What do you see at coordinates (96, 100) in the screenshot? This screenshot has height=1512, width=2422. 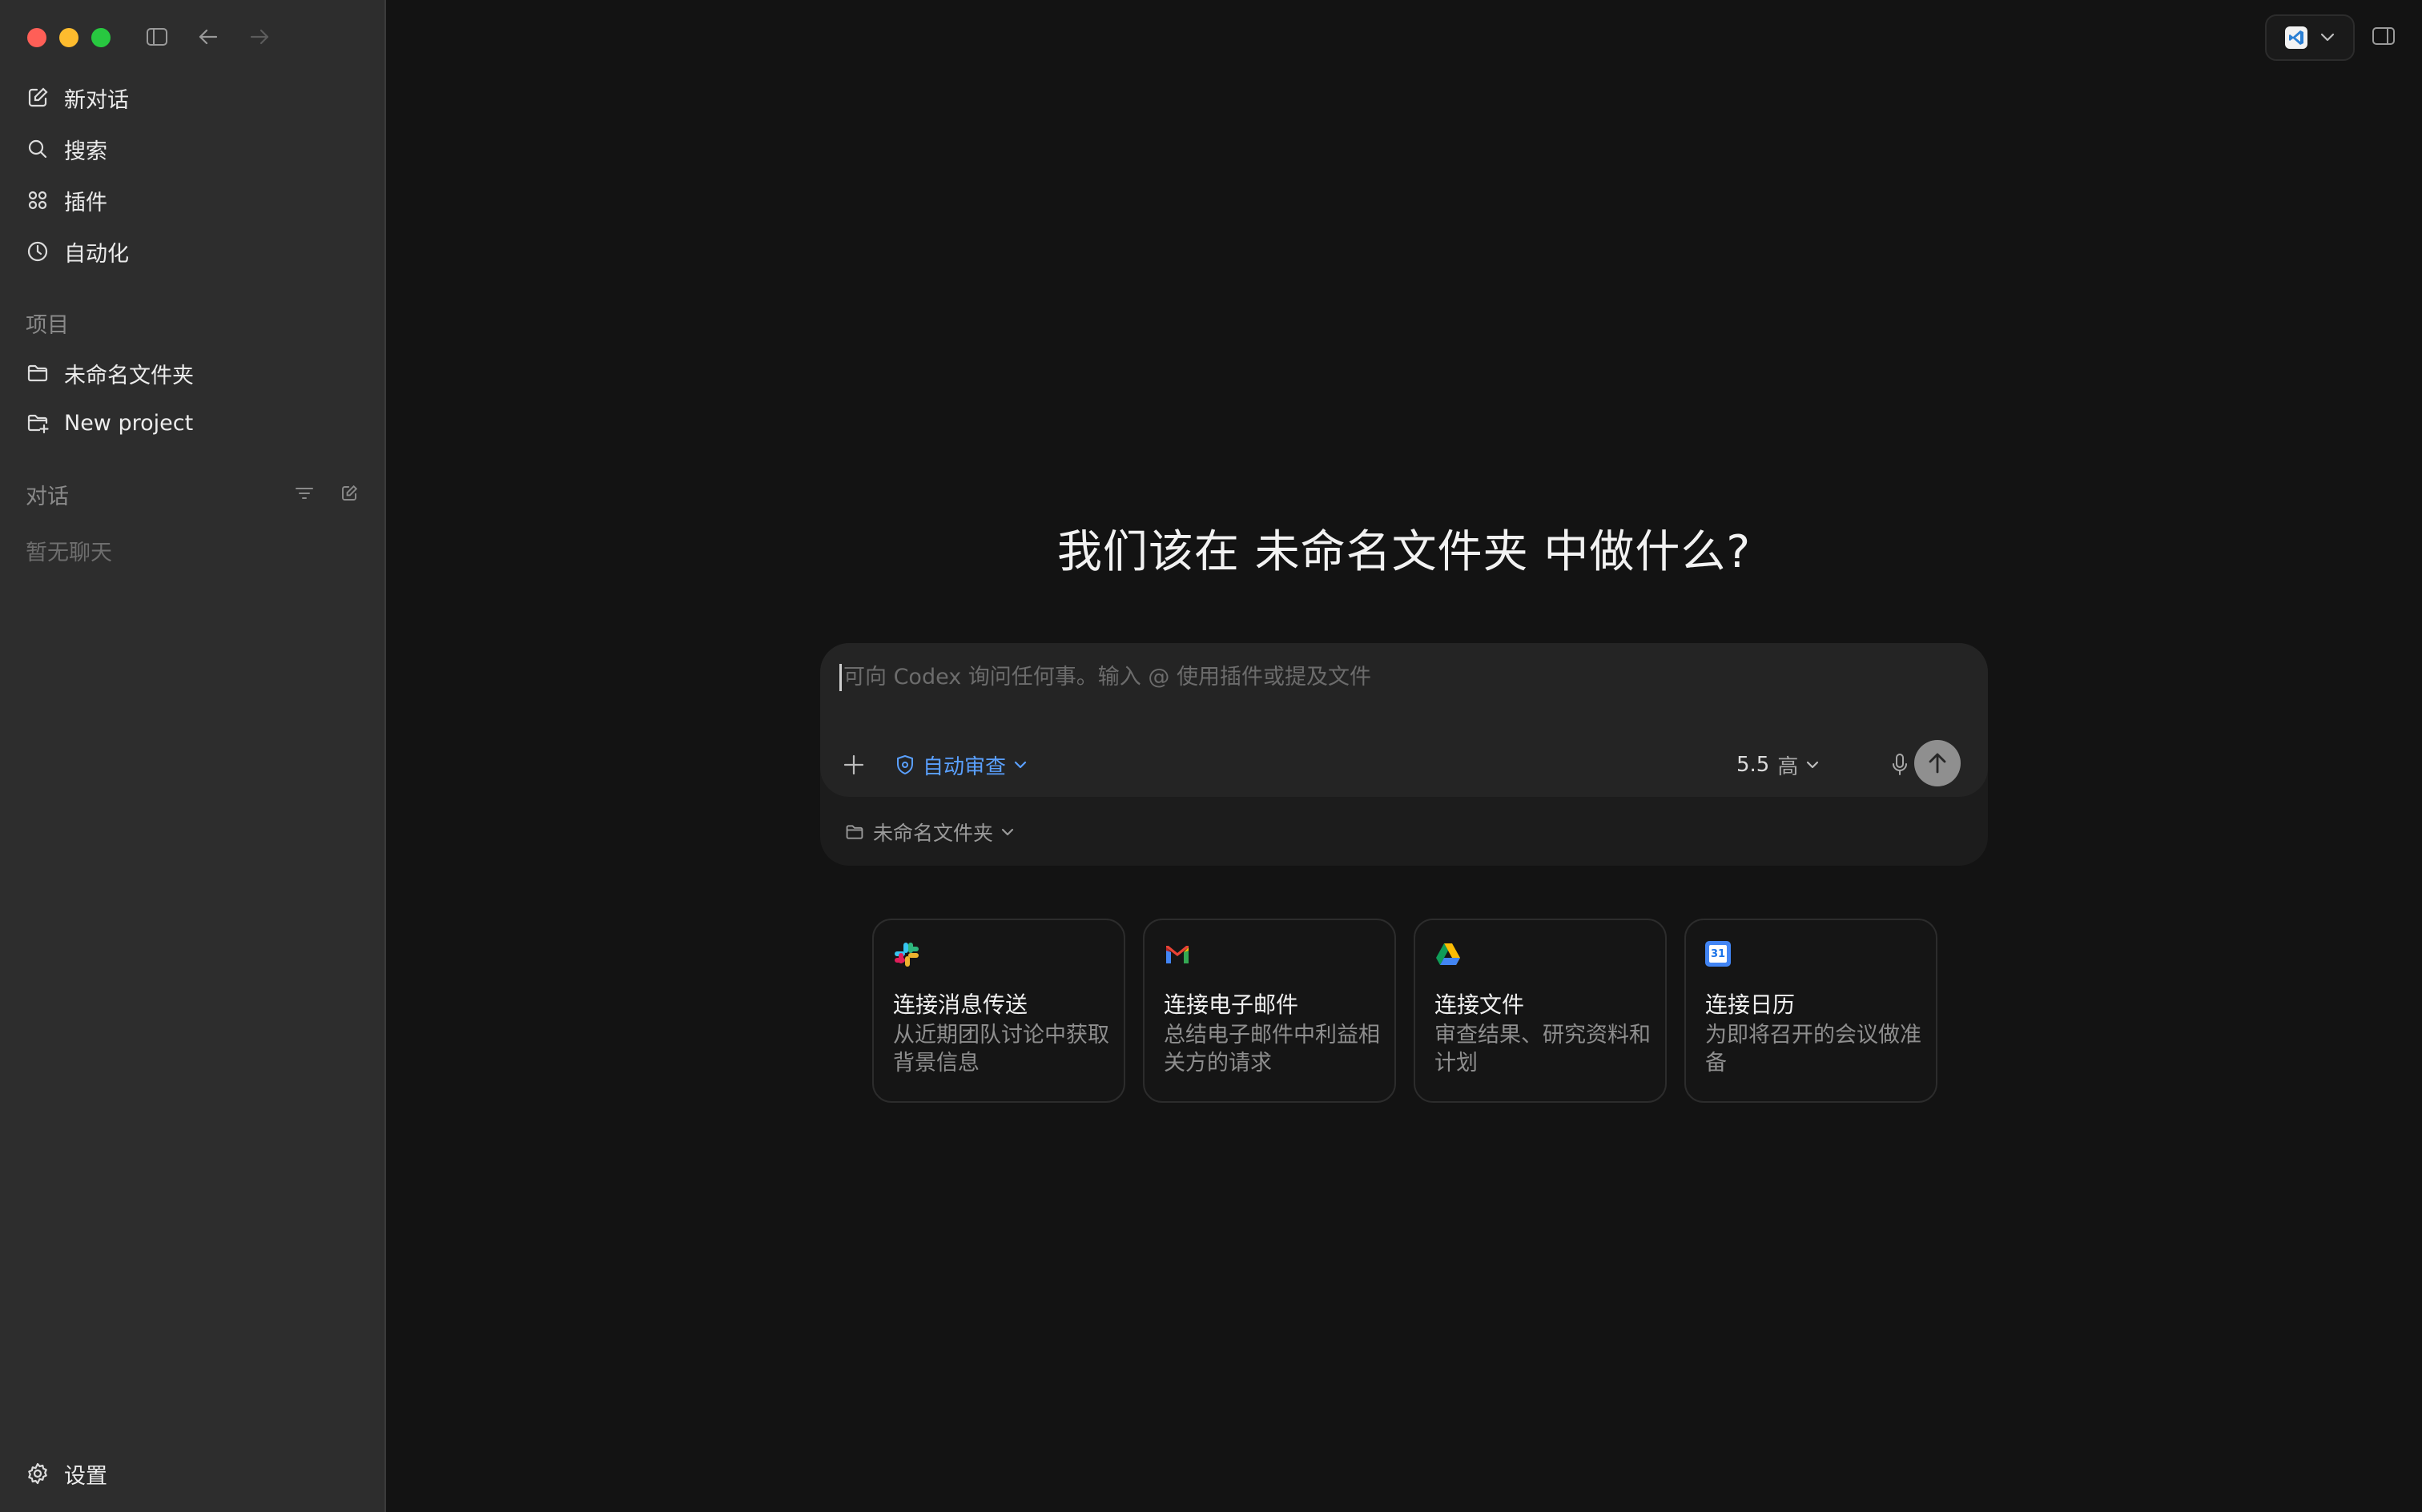 I see `nav-label: 新对话` at bounding box center [96, 100].